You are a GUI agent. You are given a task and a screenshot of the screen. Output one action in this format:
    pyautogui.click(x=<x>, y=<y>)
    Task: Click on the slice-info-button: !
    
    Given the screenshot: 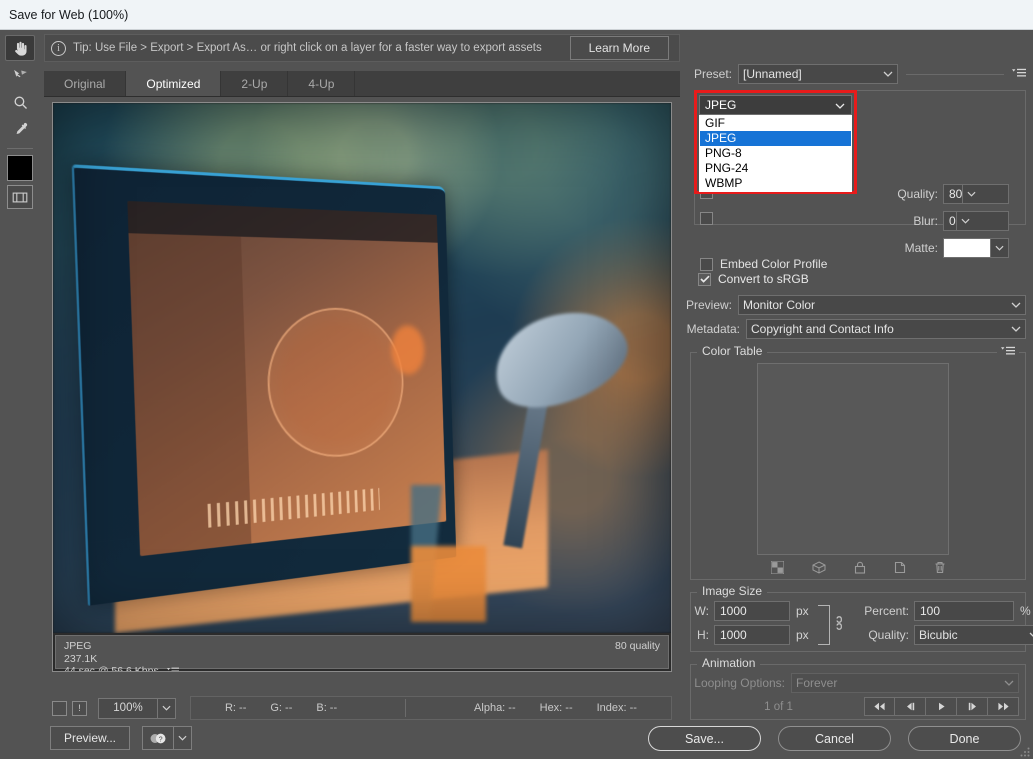 What is the action you would take?
    pyautogui.click(x=79, y=708)
    